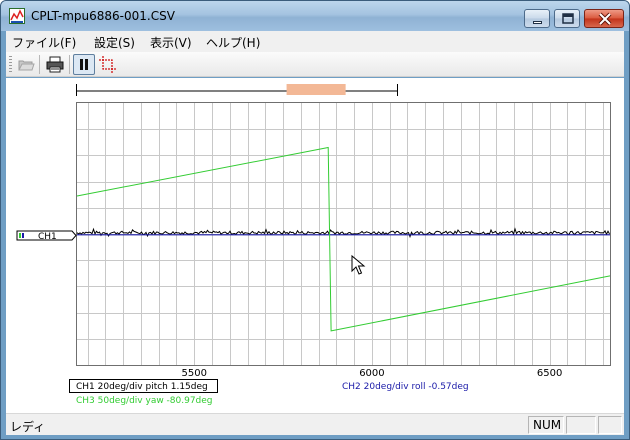 Image resolution: width=630 pixels, height=440 pixels. What do you see at coordinates (194, 373) in the screenshot?
I see `x-tick-label: 5500` at bounding box center [194, 373].